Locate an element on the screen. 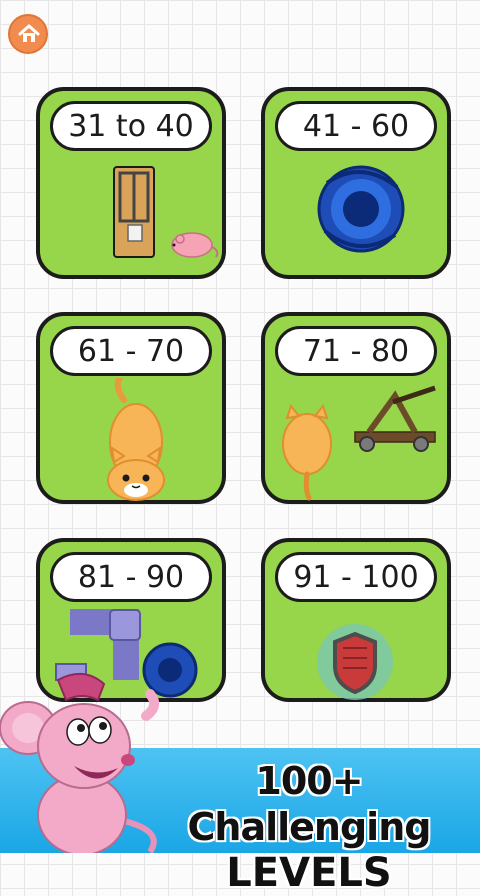  home-button is located at coordinates (28, 34).